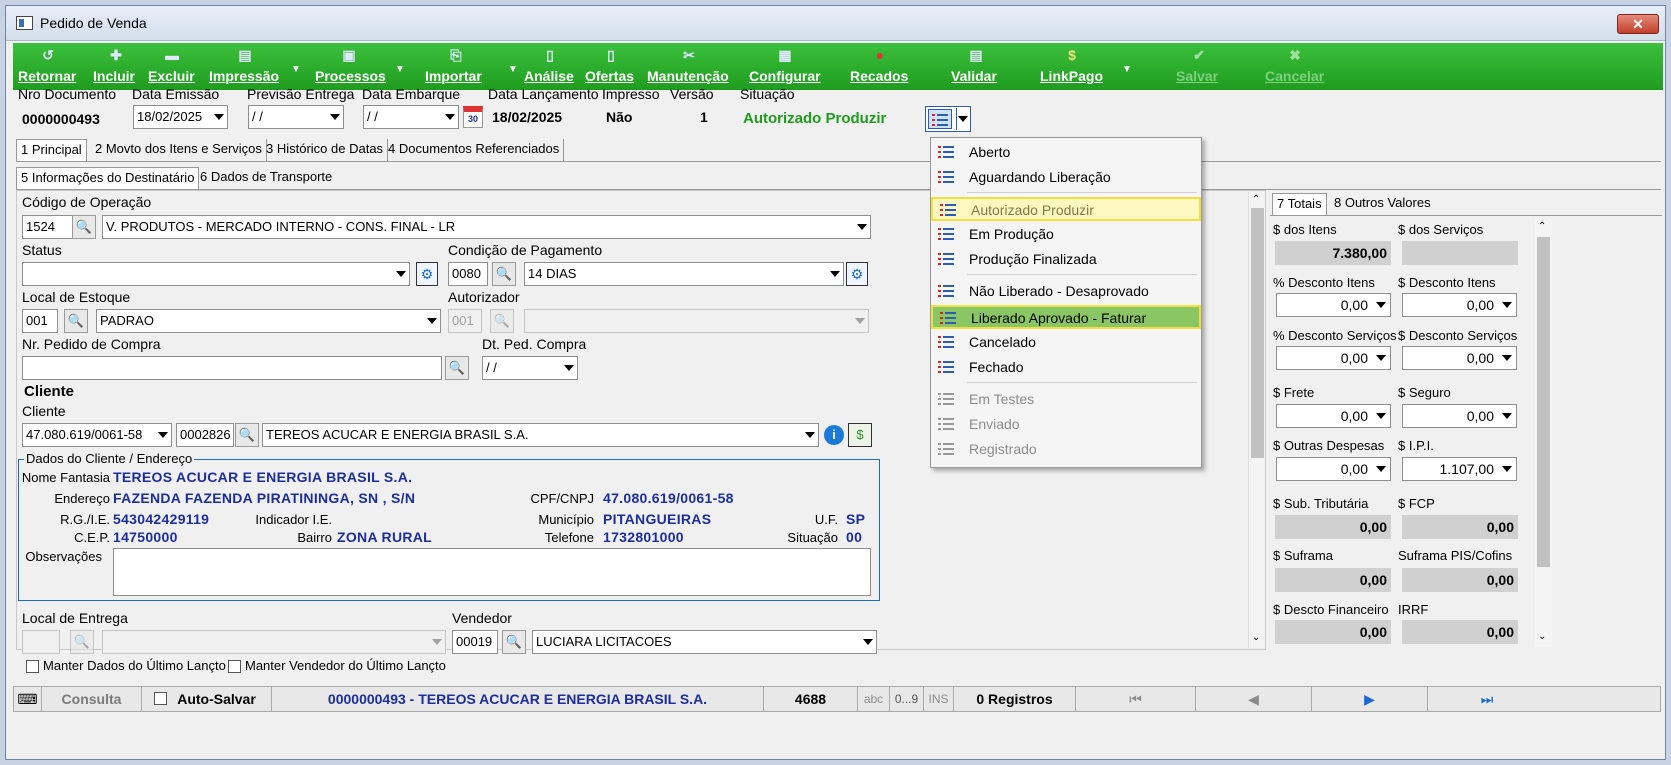 The width and height of the screenshot is (1671, 765). Describe the element at coordinates (860, 435) in the screenshot. I see `money-bag-icon: $` at that location.